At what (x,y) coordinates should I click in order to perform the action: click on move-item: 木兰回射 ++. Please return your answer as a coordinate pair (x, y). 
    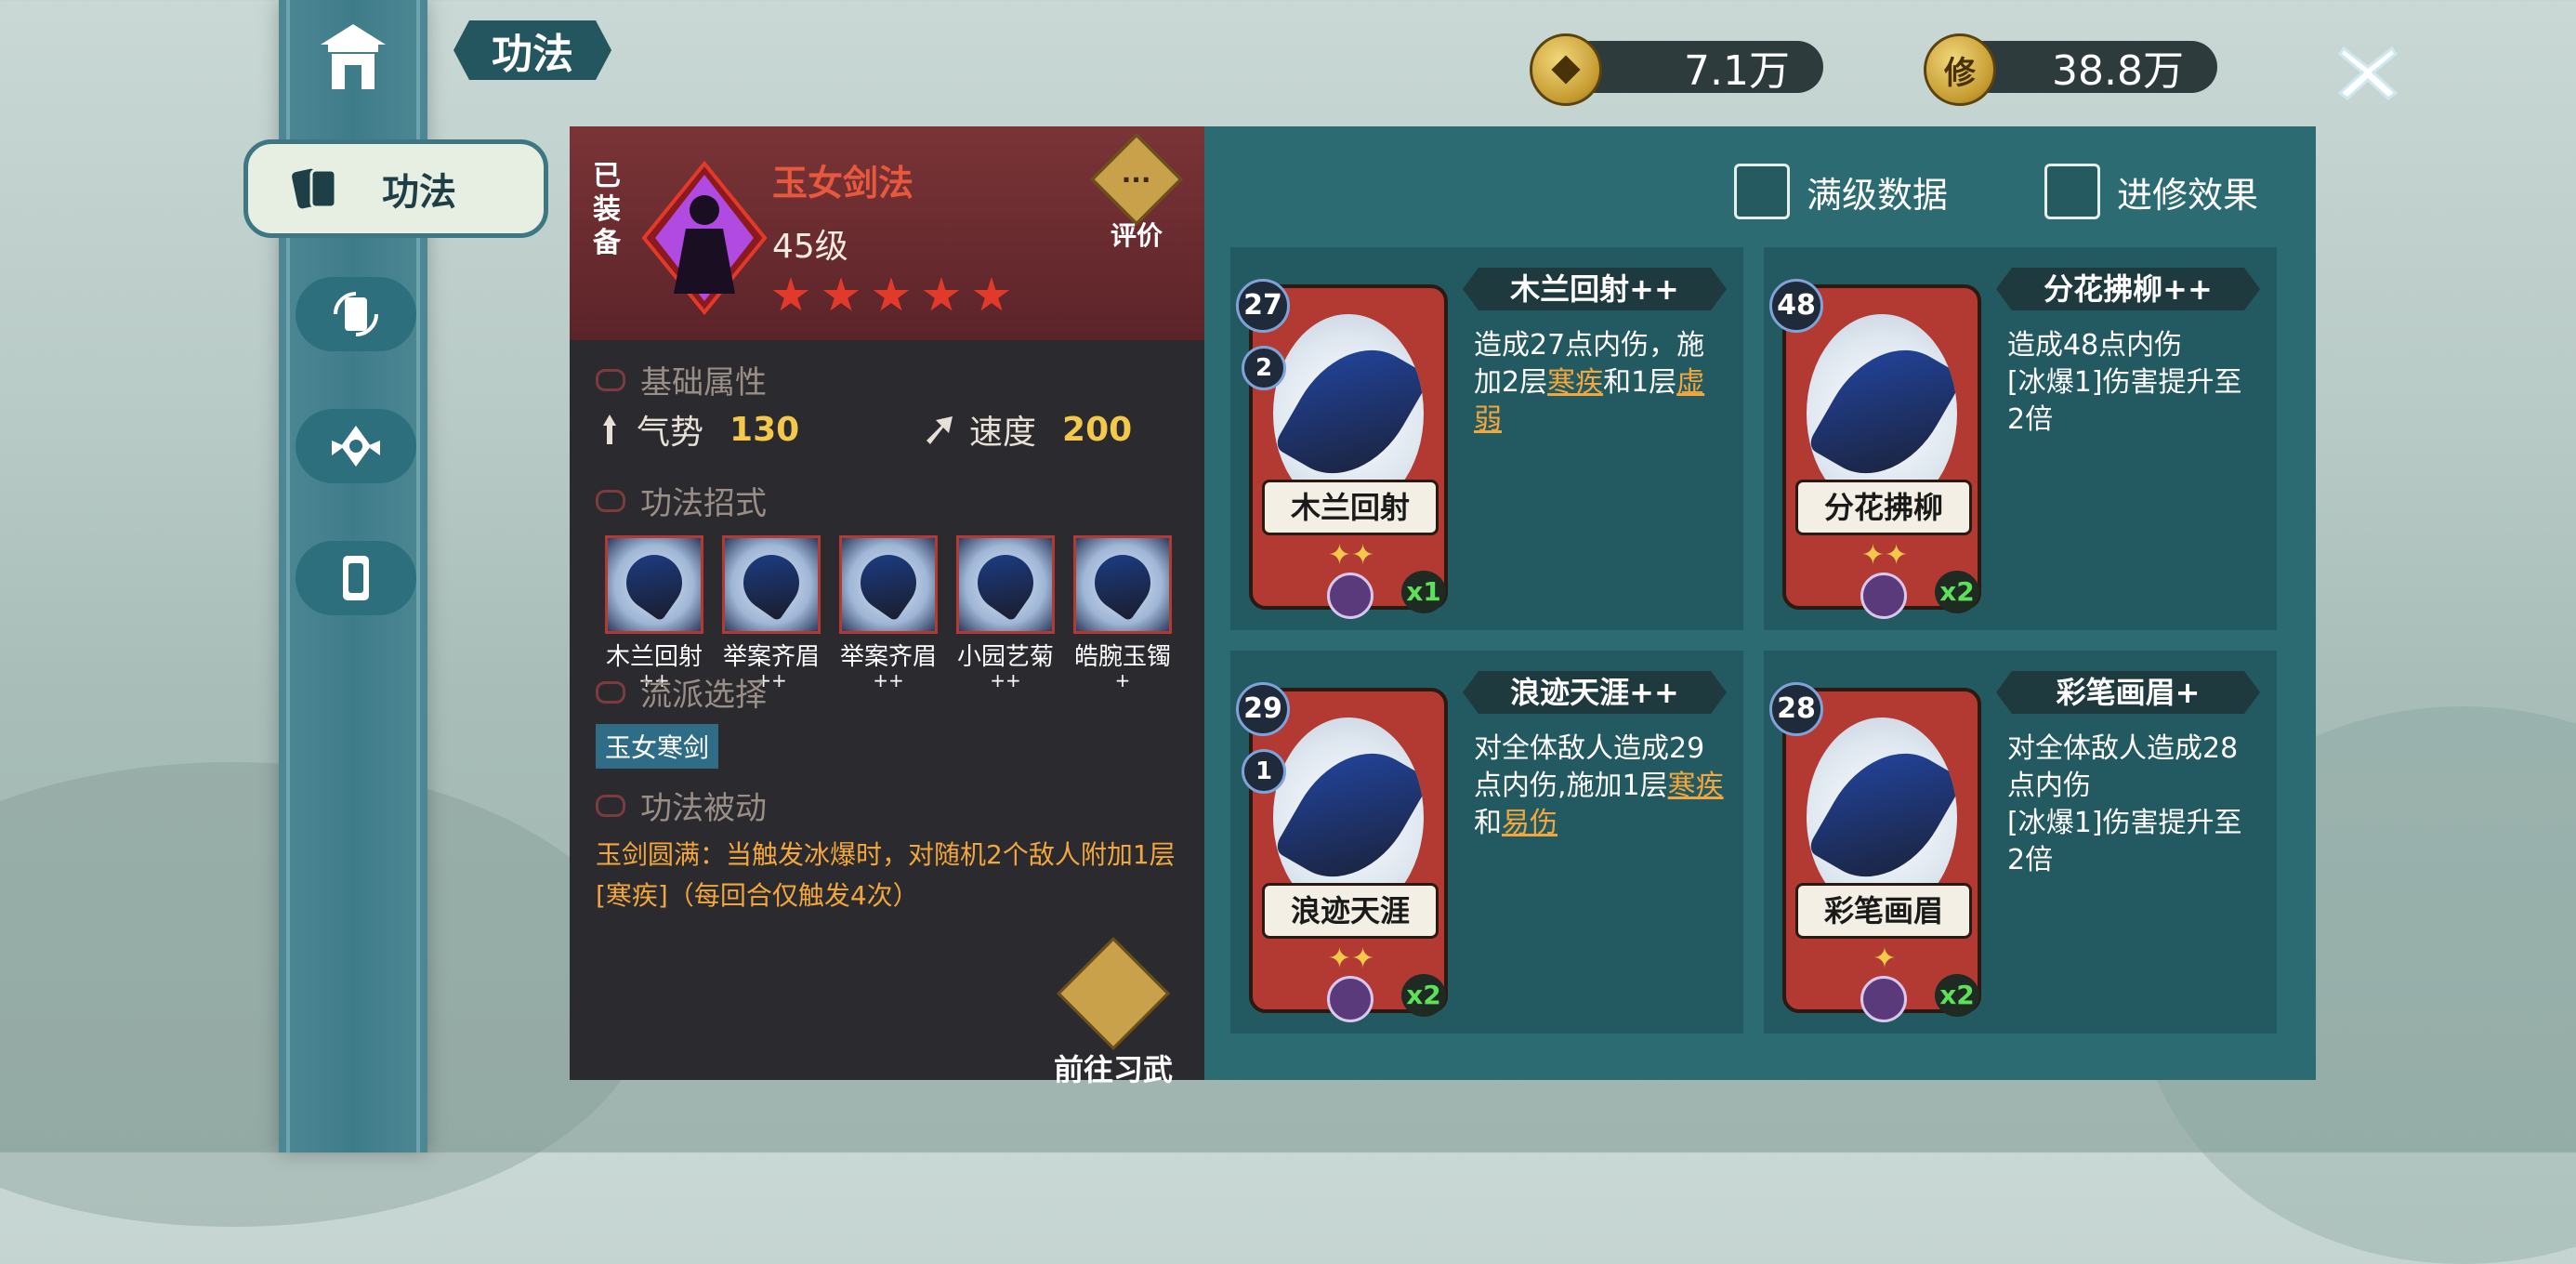
    Looking at the image, I should click on (654, 612).